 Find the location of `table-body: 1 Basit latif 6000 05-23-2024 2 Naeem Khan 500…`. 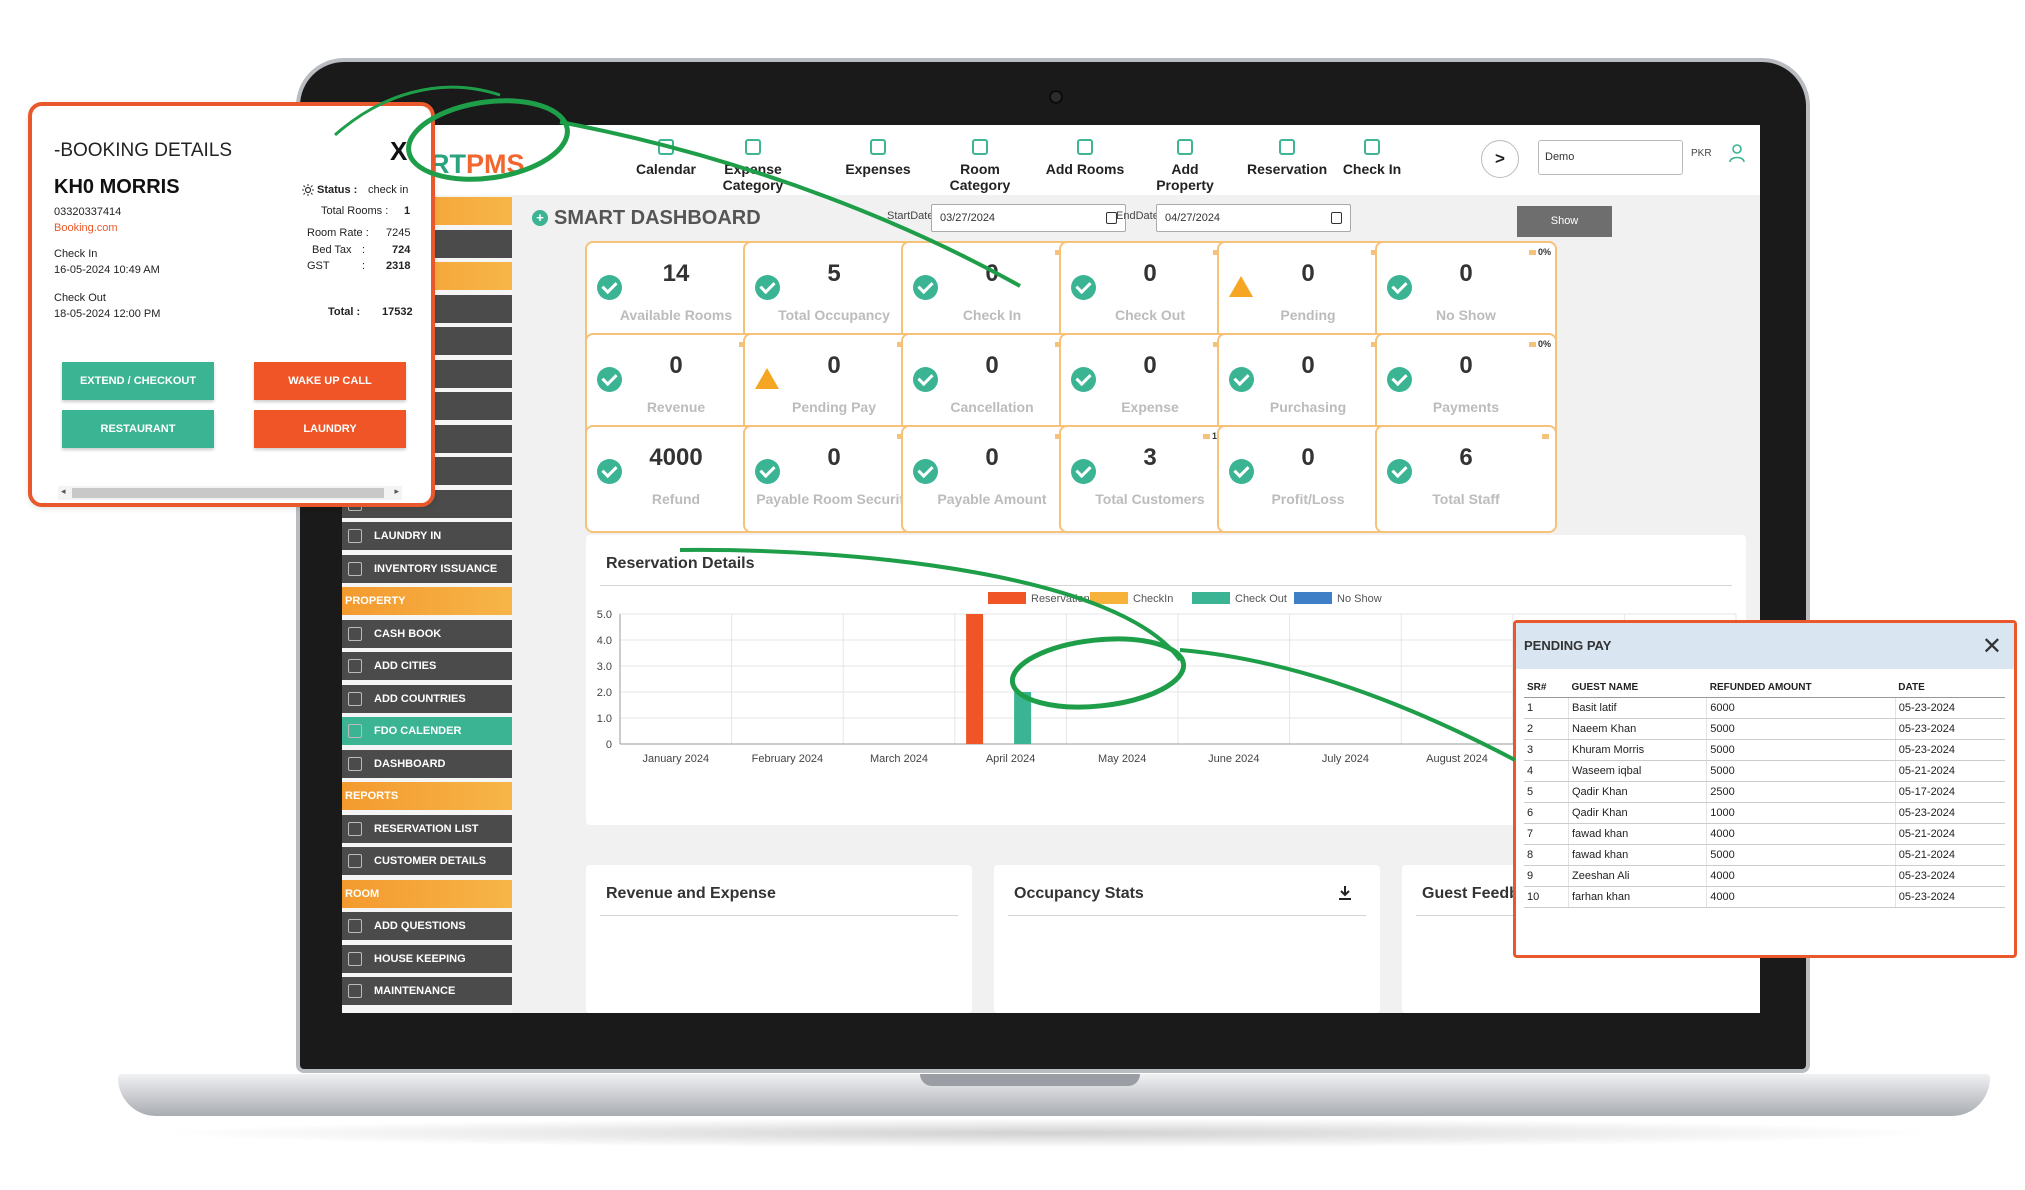

table-body: 1 Basit latif 6000 05-23-2024 2 Naeem Khan 500… is located at coordinates (1764, 802).